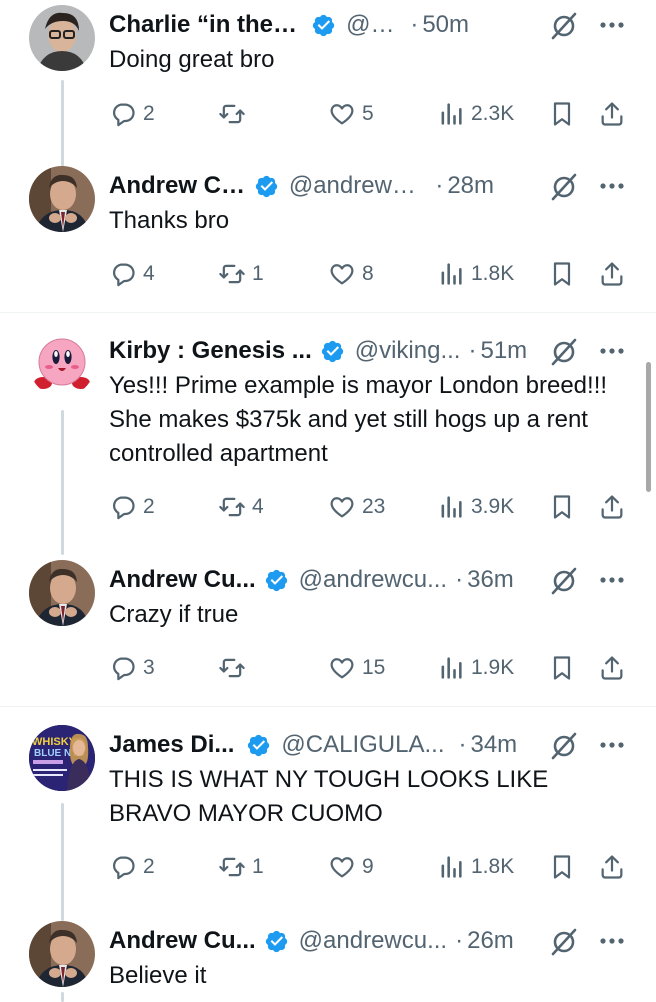 This screenshot has width=656, height=1002. I want to click on tweet-text: Thanks bro, so click(169, 220).